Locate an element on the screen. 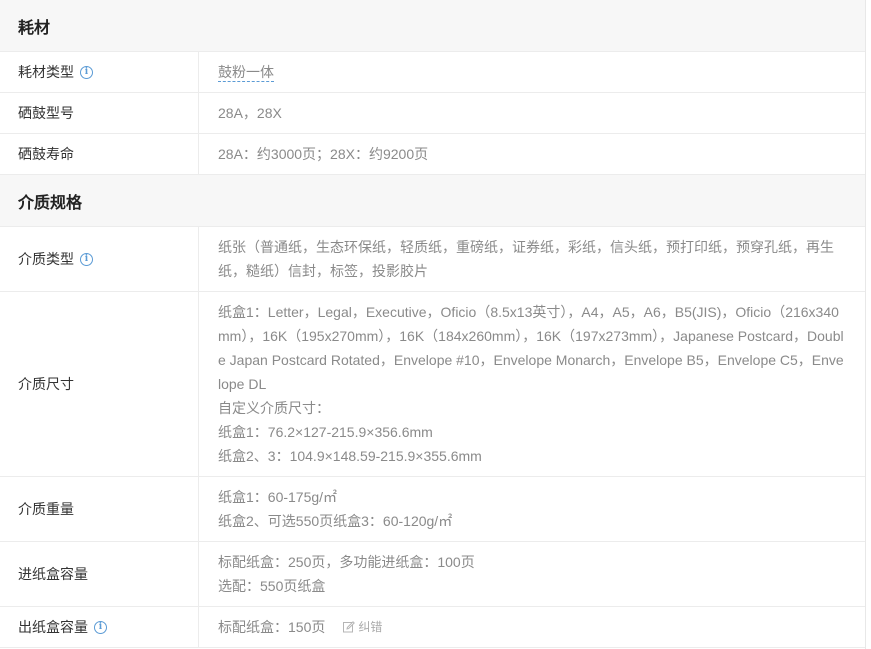 The height and width of the screenshot is (649, 871). spec-value-text: 纸盒2、3：104.9×148.59-215.9×355.6mm is located at coordinates (350, 456).